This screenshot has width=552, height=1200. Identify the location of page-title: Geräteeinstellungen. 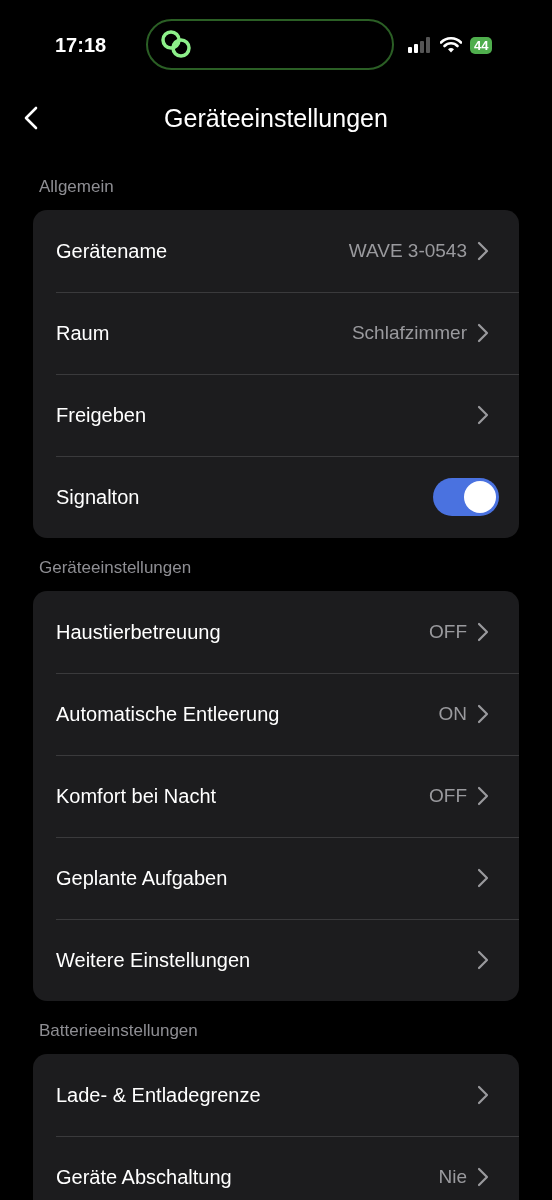
(276, 118).